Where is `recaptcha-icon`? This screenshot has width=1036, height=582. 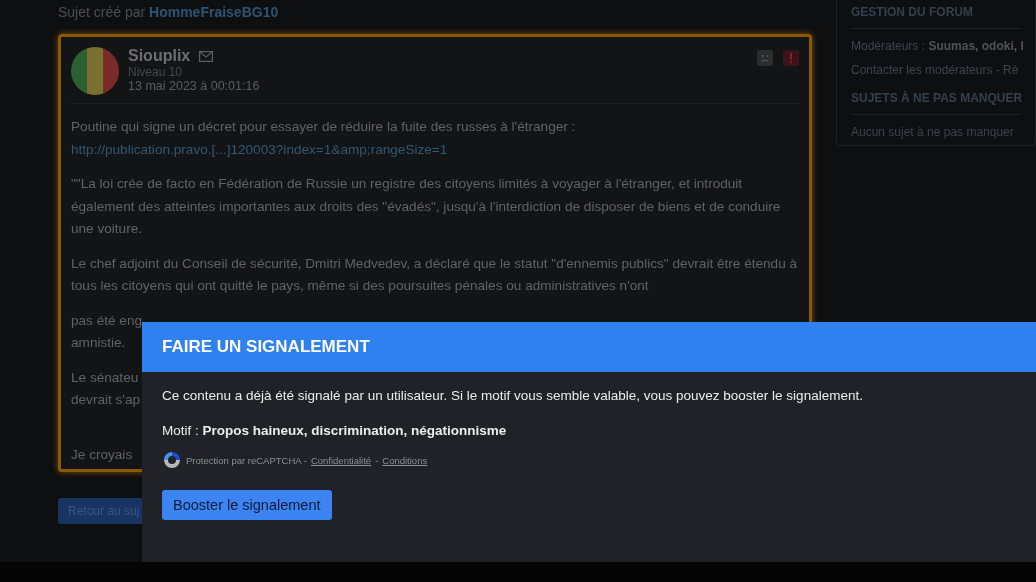 recaptcha-icon is located at coordinates (172, 460).